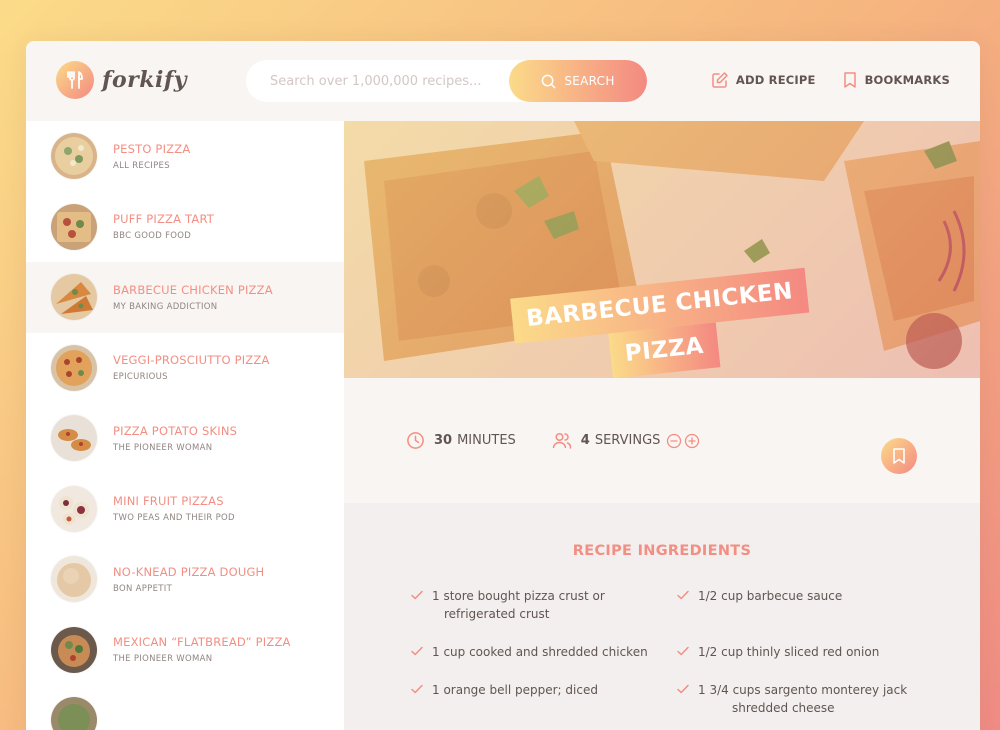 This screenshot has height=730, width=1000. I want to click on result-item, so click(185, 707).